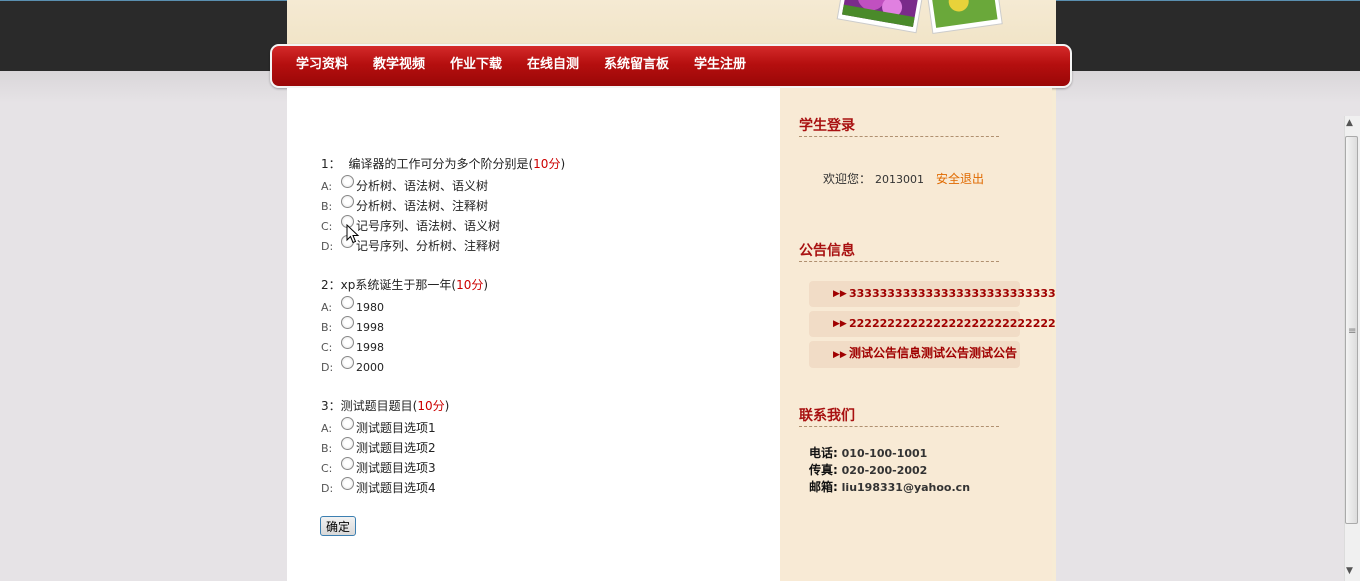  Describe the element at coordinates (823, 453) in the screenshot. I see `phone-label: 电话:` at that location.